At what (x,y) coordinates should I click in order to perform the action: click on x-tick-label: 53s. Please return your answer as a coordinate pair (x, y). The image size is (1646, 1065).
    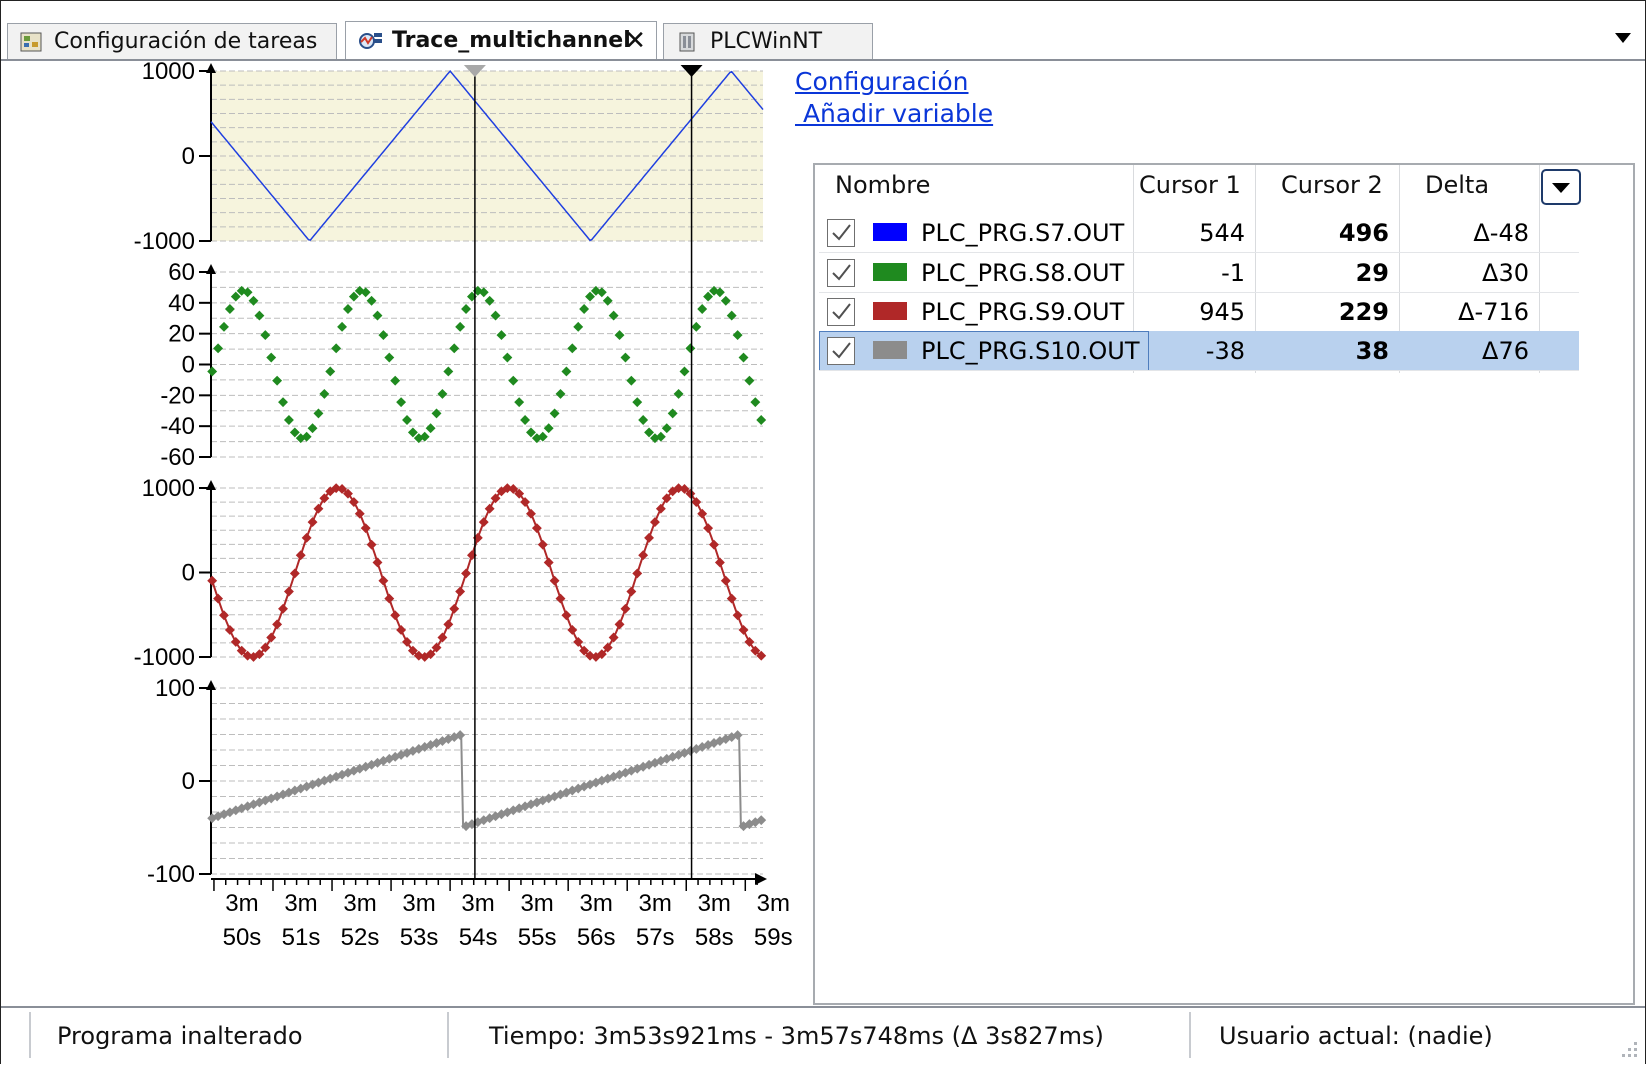
    Looking at the image, I should click on (419, 937).